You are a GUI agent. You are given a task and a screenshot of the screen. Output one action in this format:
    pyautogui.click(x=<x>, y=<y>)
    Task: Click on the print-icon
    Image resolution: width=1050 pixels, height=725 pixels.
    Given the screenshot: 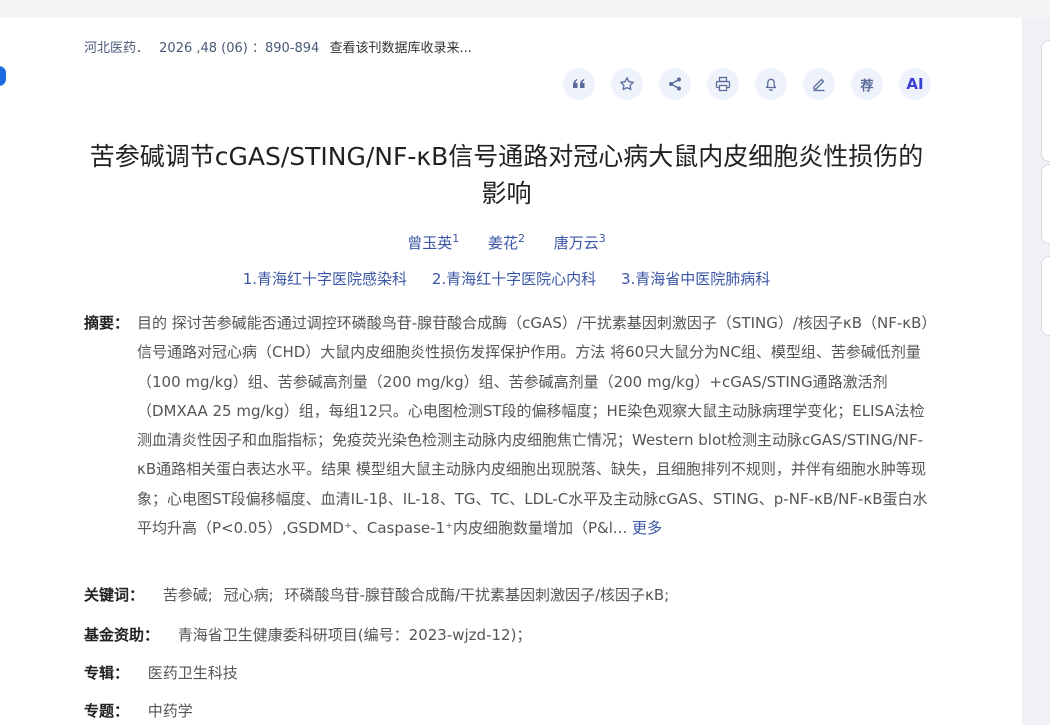 What is the action you would take?
    pyautogui.click(x=723, y=84)
    